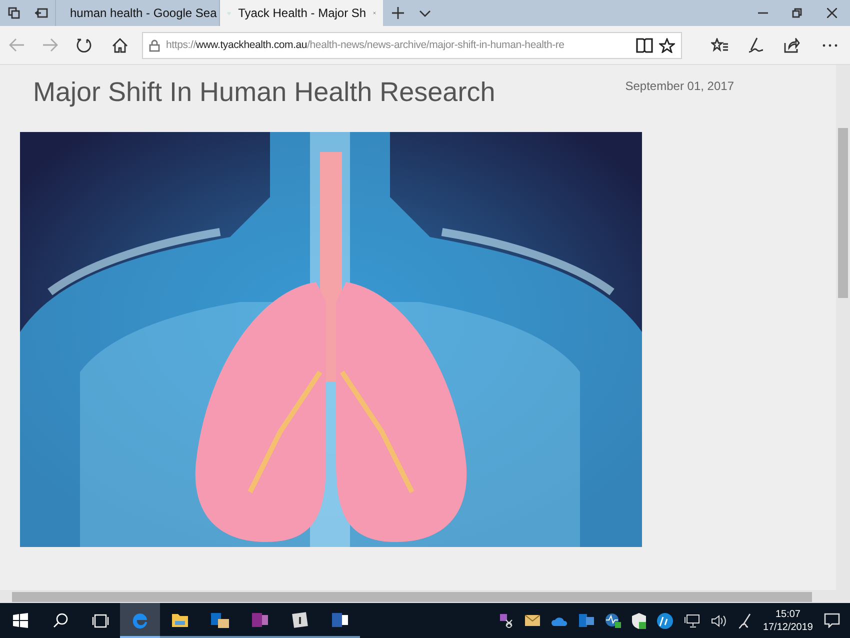 The image size is (850, 638). I want to click on document-app-icon, so click(340, 619).